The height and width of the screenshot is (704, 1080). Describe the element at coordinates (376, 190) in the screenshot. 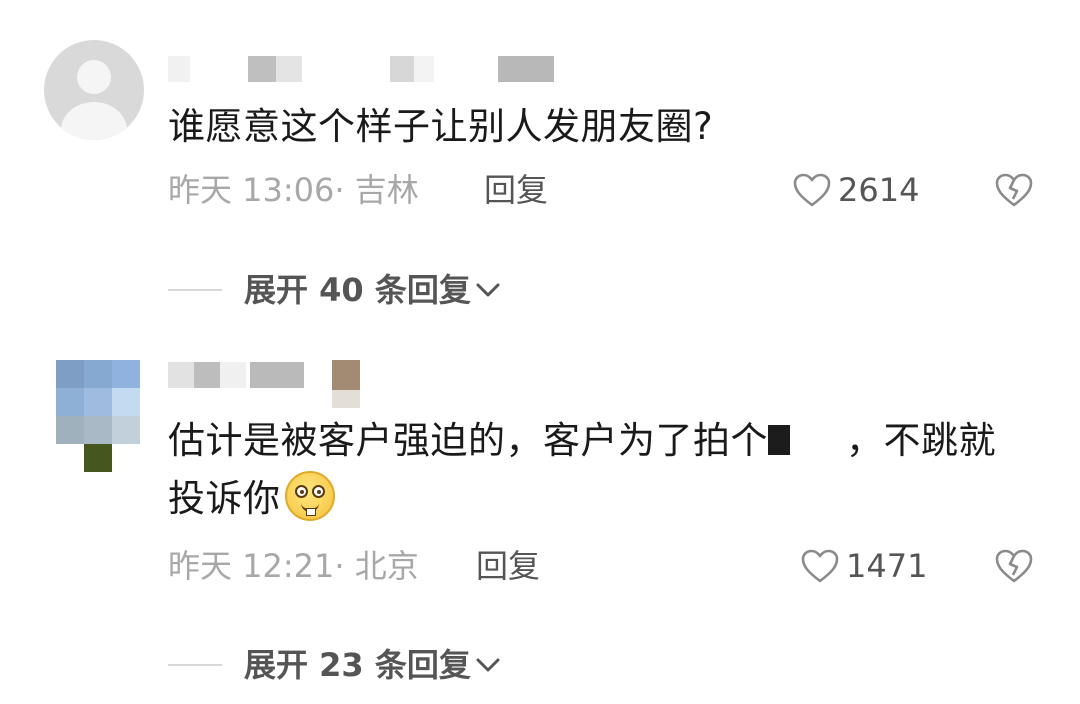

I see `comment-location: · 吉林` at that location.